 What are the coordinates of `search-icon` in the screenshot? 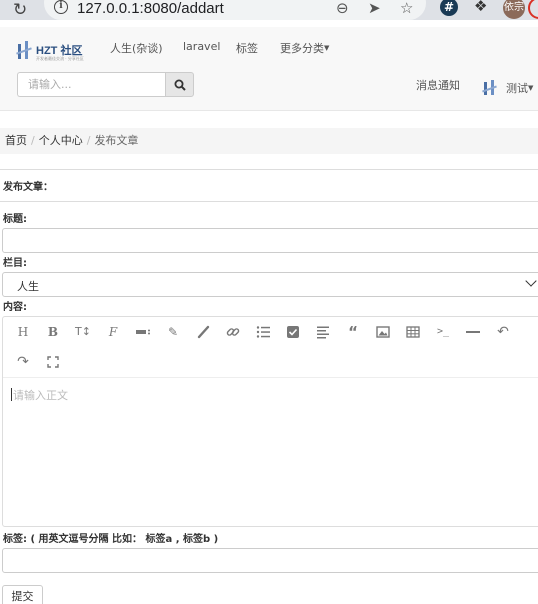 It's located at (180, 85).